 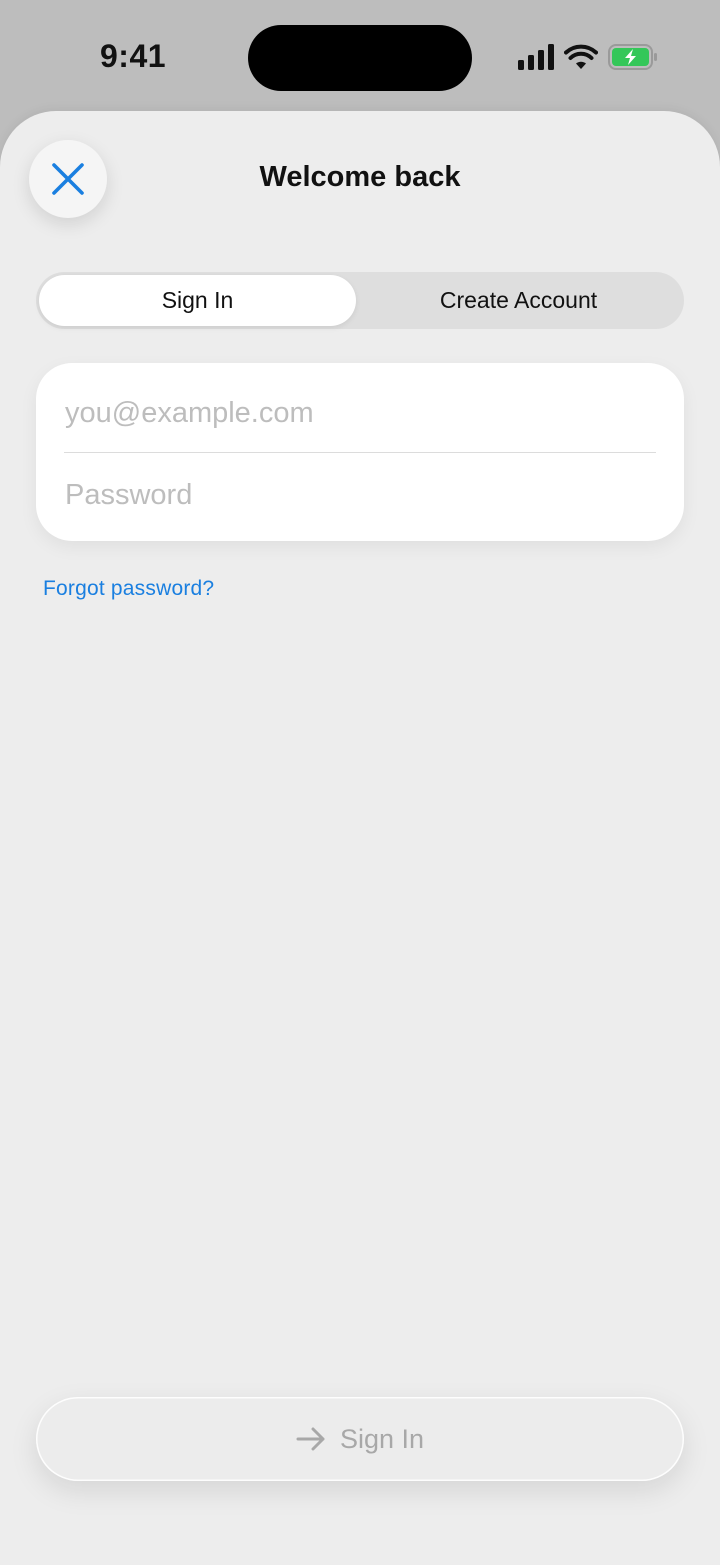 I want to click on battery-charging-icon, so click(x=632, y=57).